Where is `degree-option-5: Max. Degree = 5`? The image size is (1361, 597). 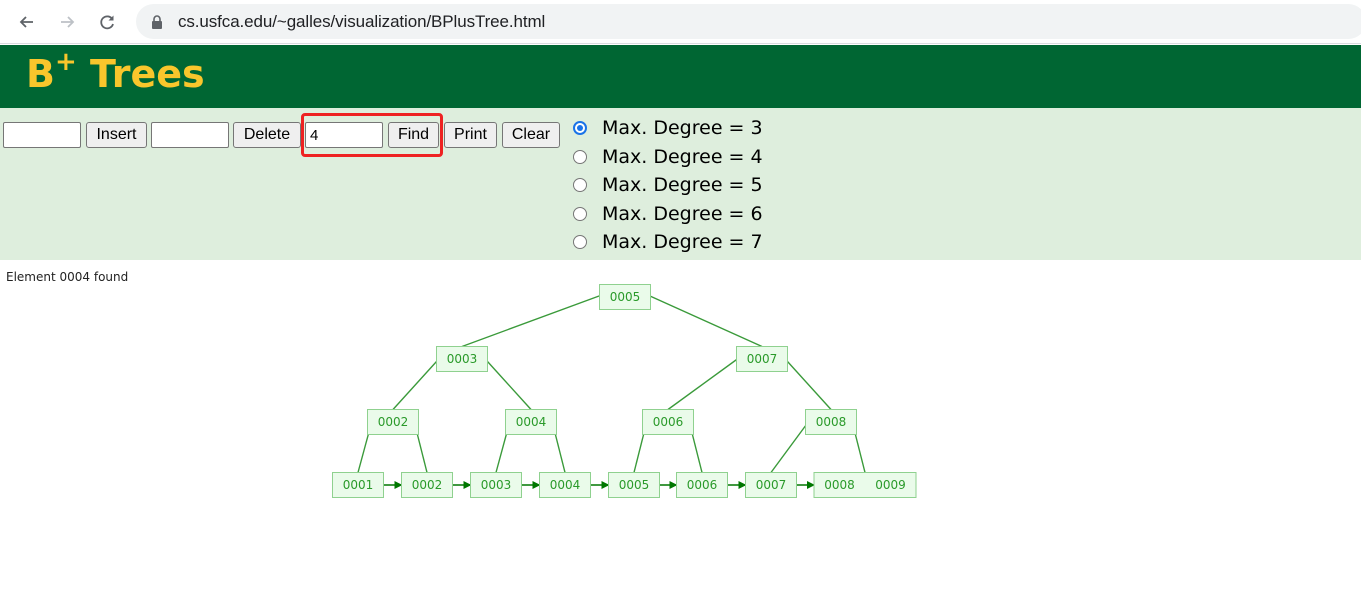
degree-option-5: Max. Degree = 5 is located at coordinates (668, 185).